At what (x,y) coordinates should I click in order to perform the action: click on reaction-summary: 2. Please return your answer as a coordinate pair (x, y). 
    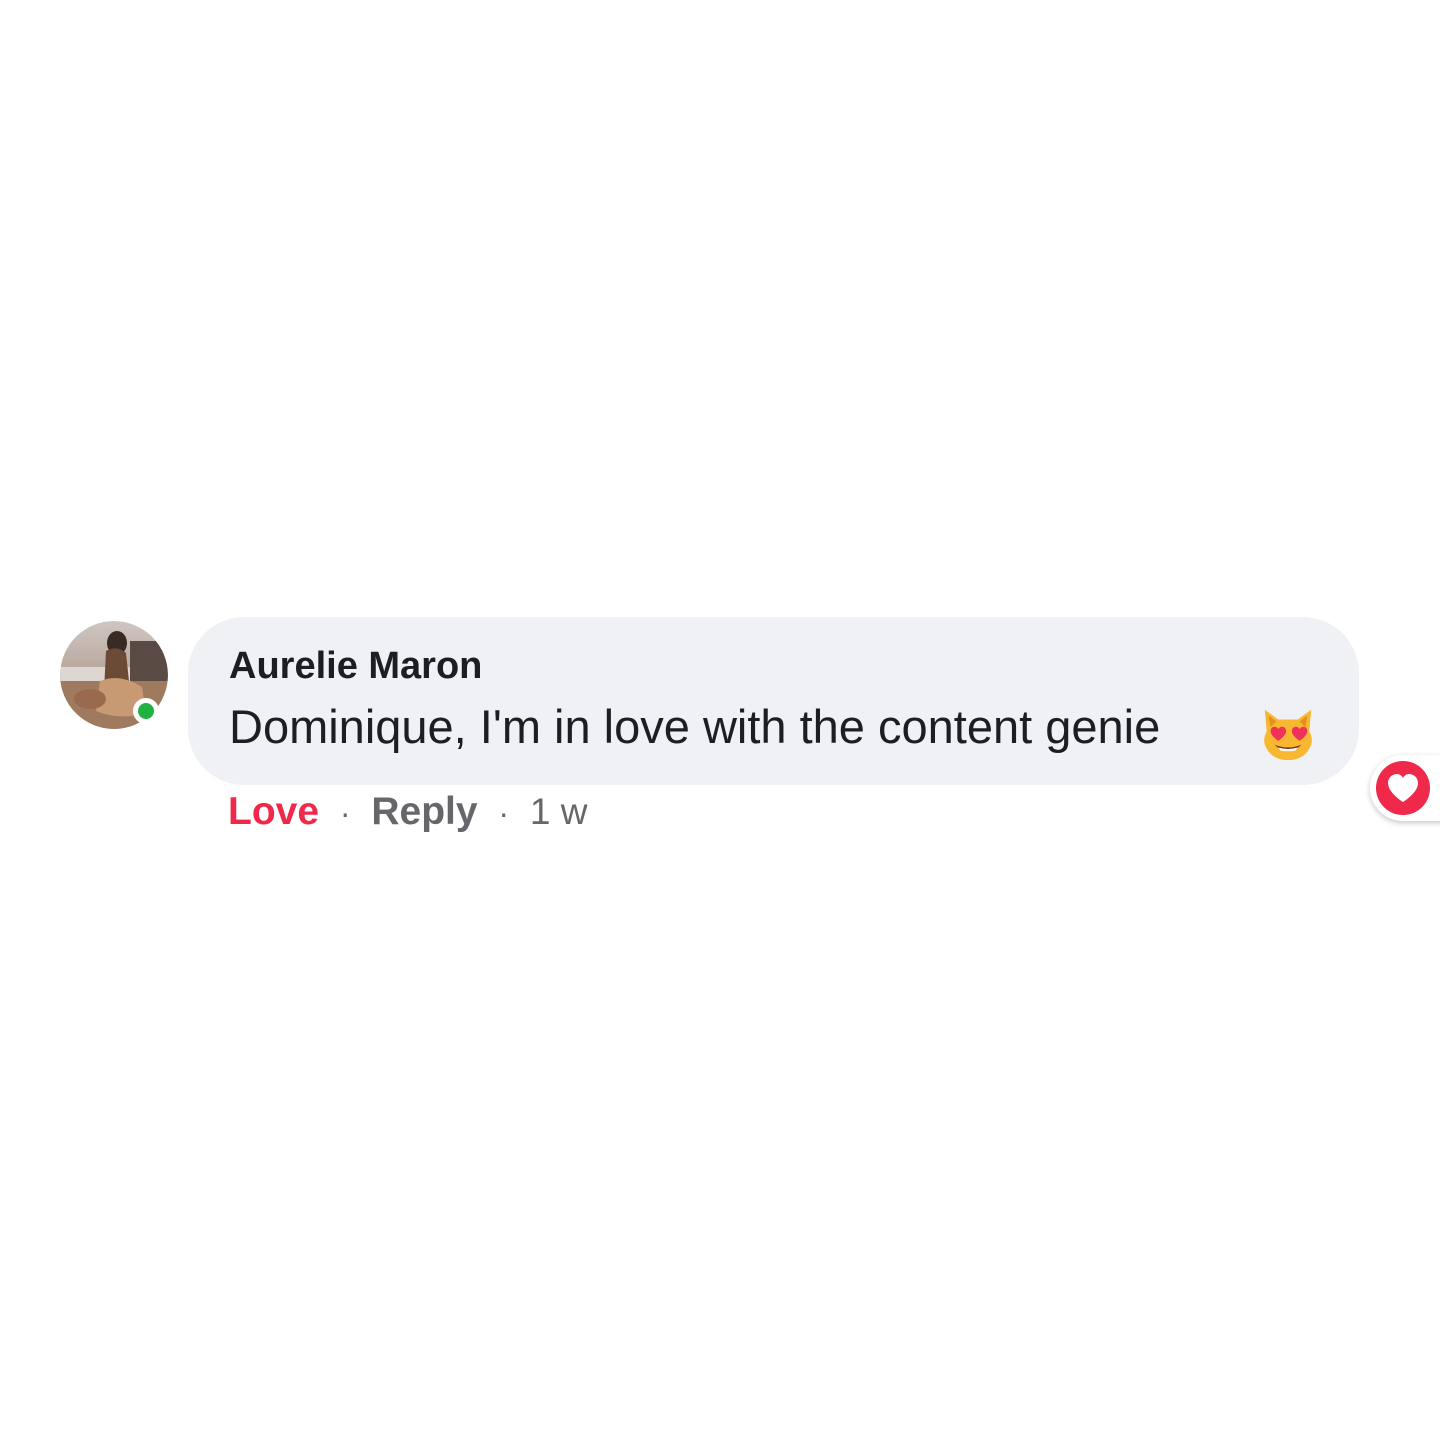
    Looking at the image, I should click on (1405, 788).